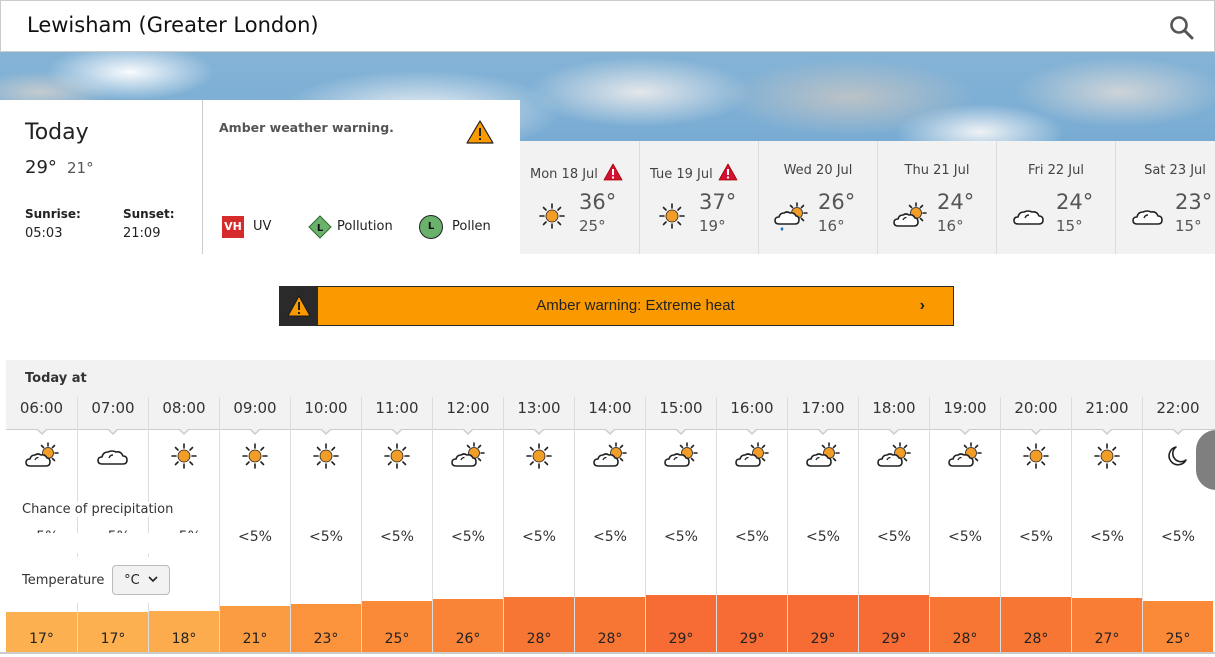  I want to click on today-label: Today, so click(57, 132).